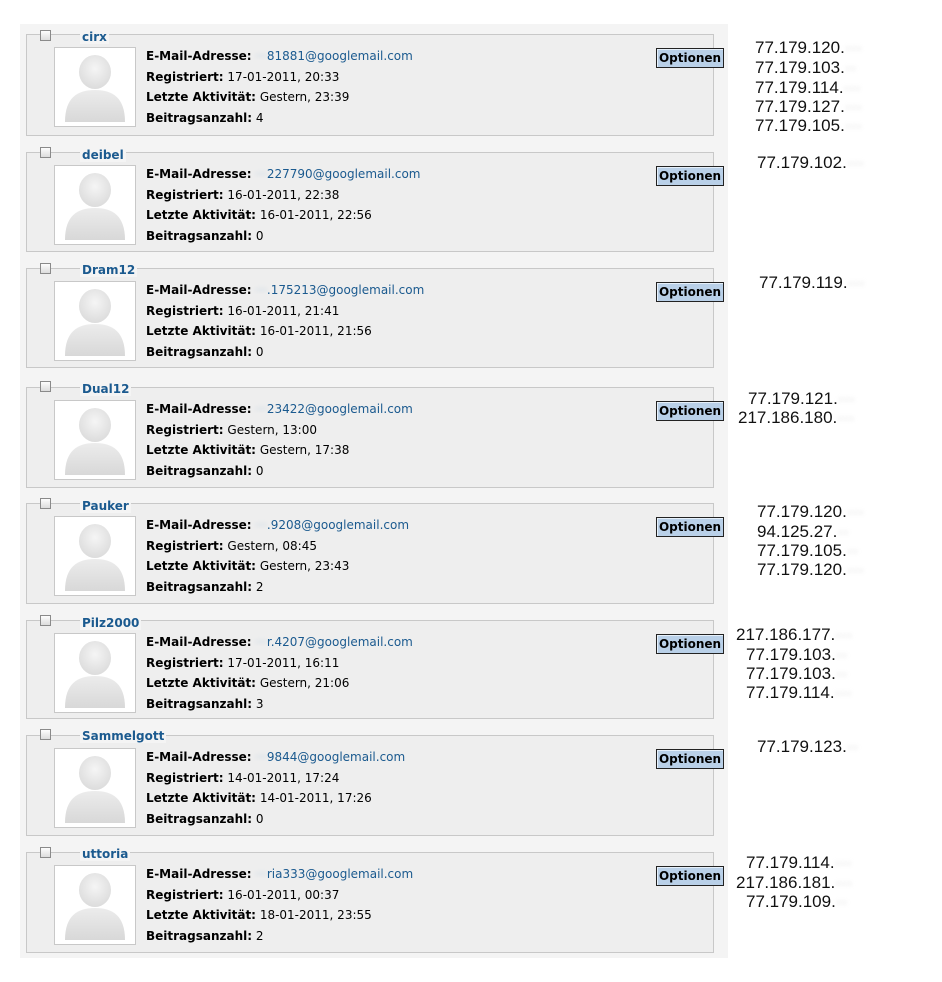 Image resolution: width=942 pixels, height=982 pixels. What do you see at coordinates (123, 736) in the screenshot?
I see `username-link: Sammelgott` at bounding box center [123, 736].